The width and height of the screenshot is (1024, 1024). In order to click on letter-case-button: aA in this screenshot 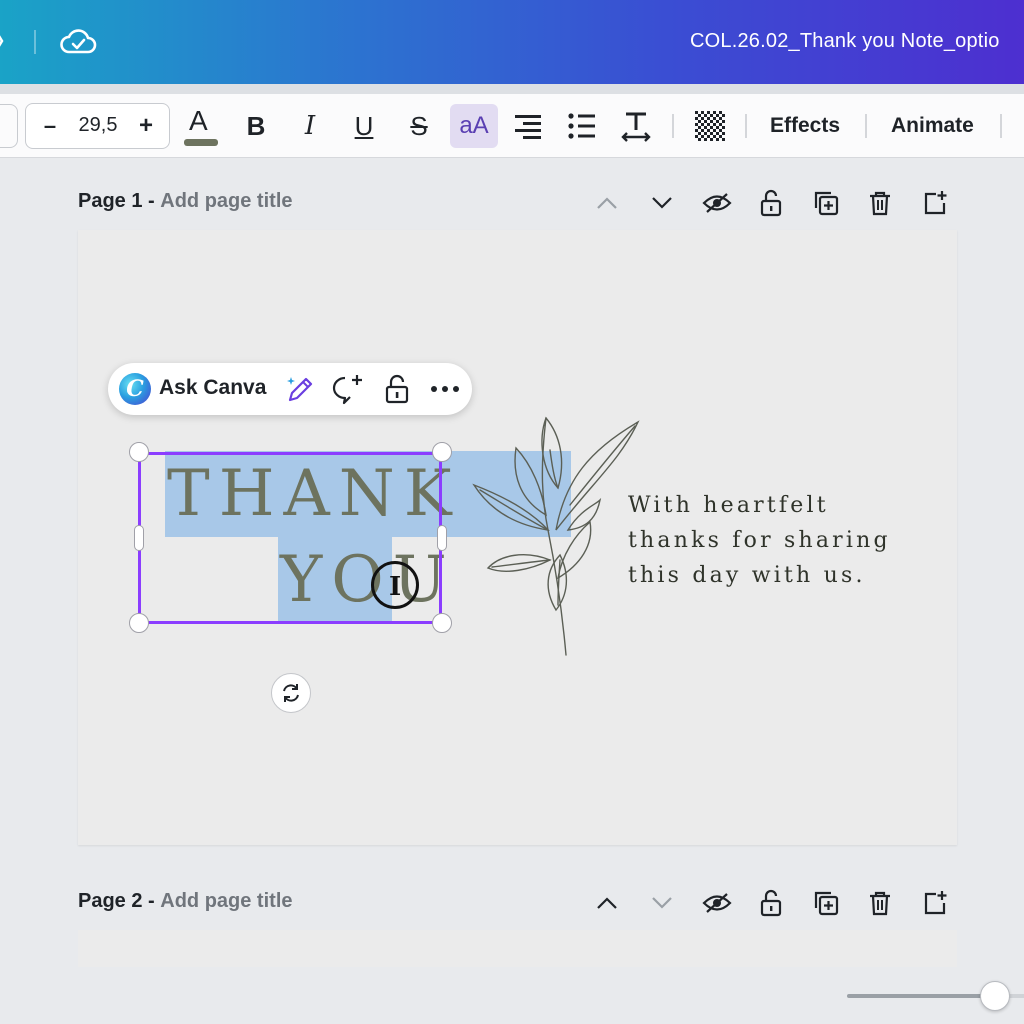, I will do `click(474, 126)`.